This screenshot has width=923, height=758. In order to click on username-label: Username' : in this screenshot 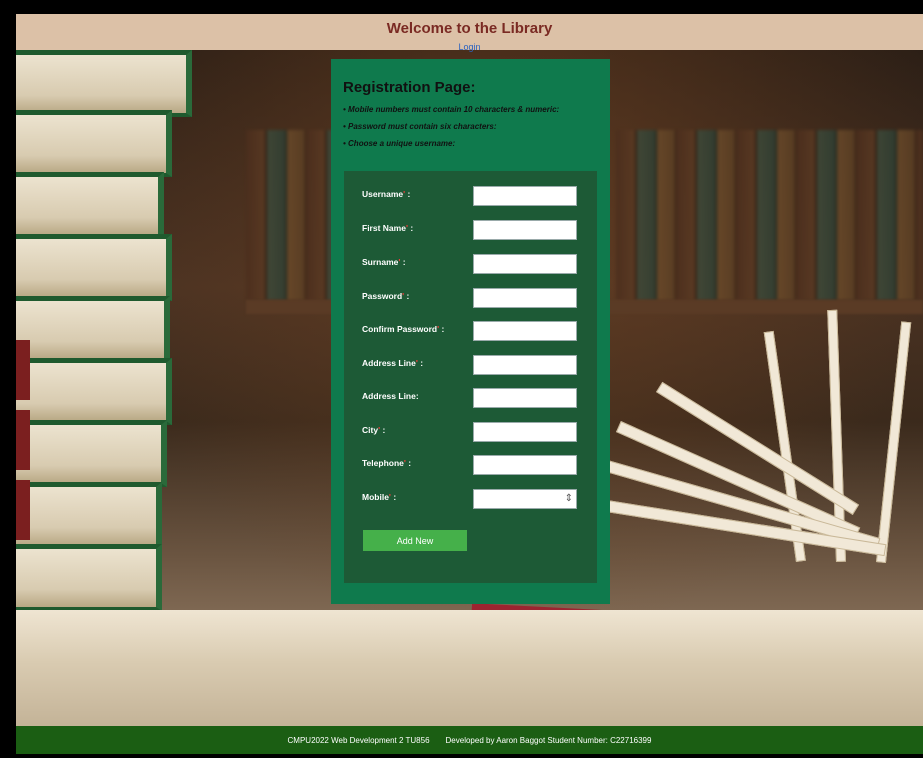, I will do `click(386, 194)`.